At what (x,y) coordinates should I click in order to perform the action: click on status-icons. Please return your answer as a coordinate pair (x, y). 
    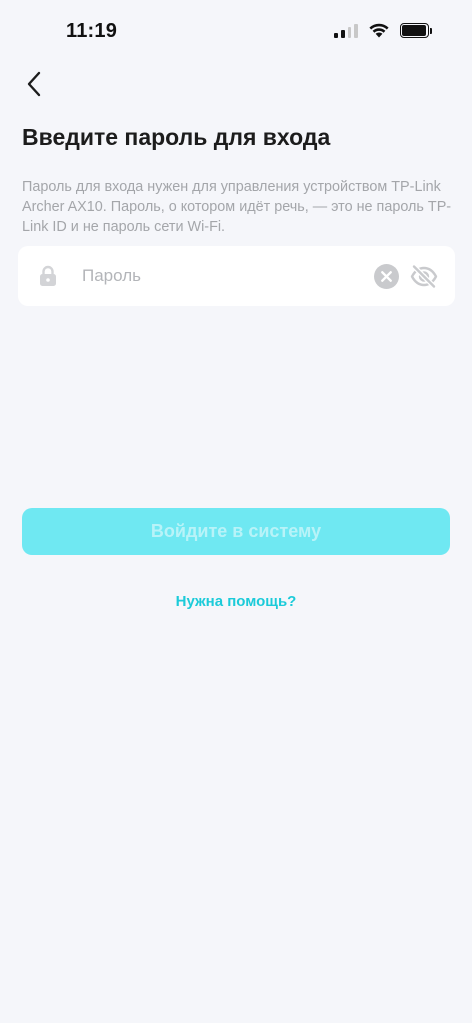
    Looking at the image, I should click on (383, 30).